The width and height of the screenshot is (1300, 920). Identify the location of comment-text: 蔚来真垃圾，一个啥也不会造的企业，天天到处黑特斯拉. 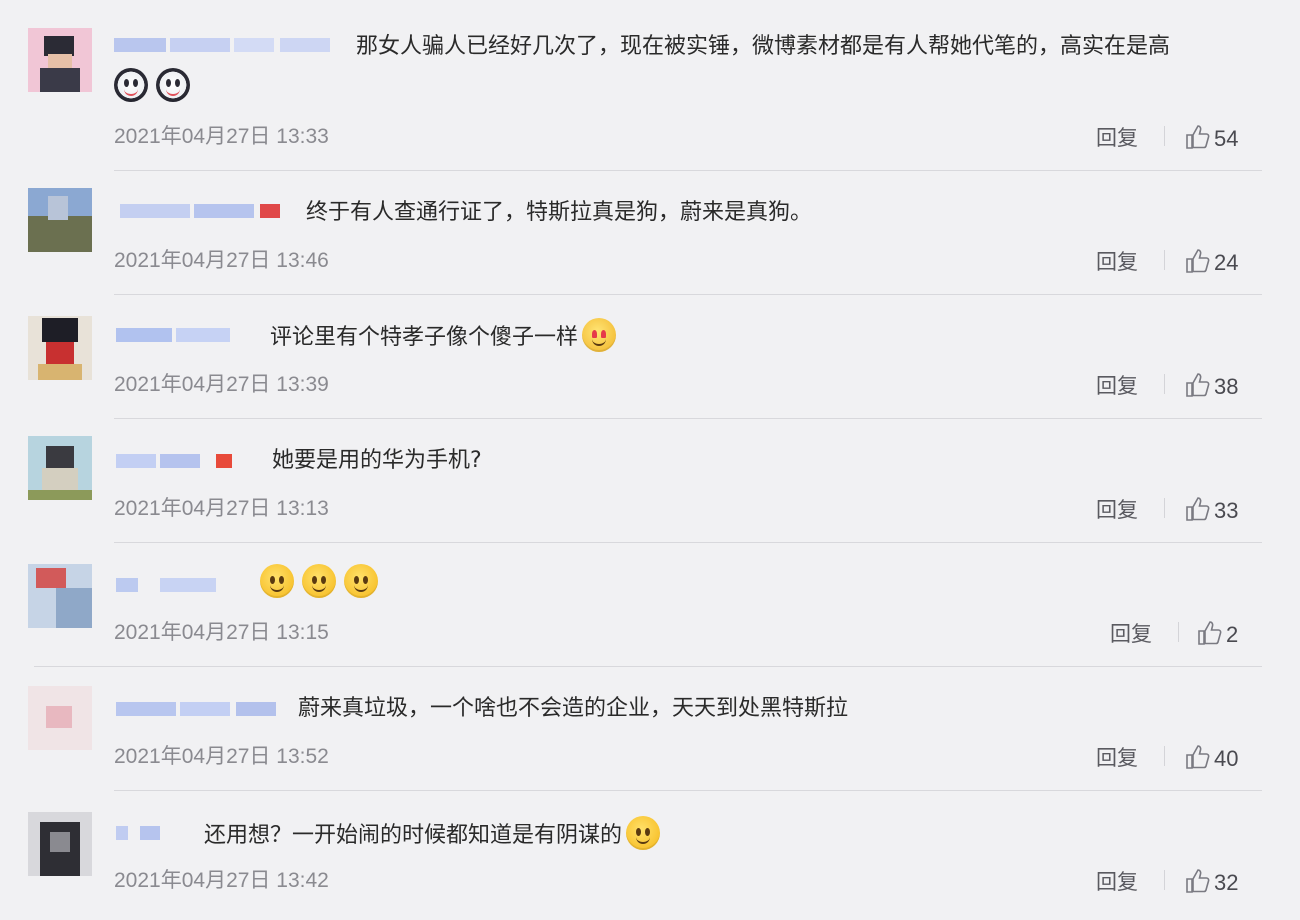
(573, 709).